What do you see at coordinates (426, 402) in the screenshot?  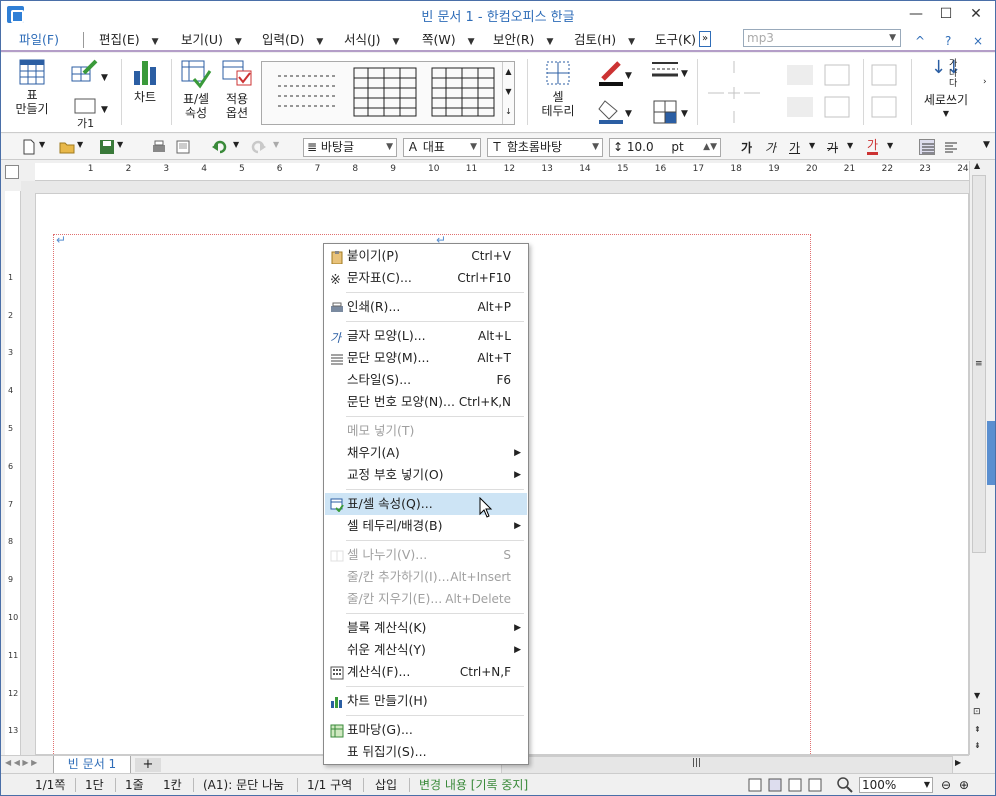 I see `context-menu-item: 문단 번호 모양(N)... Ctrl+K,N` at bounding box center [426, 402].